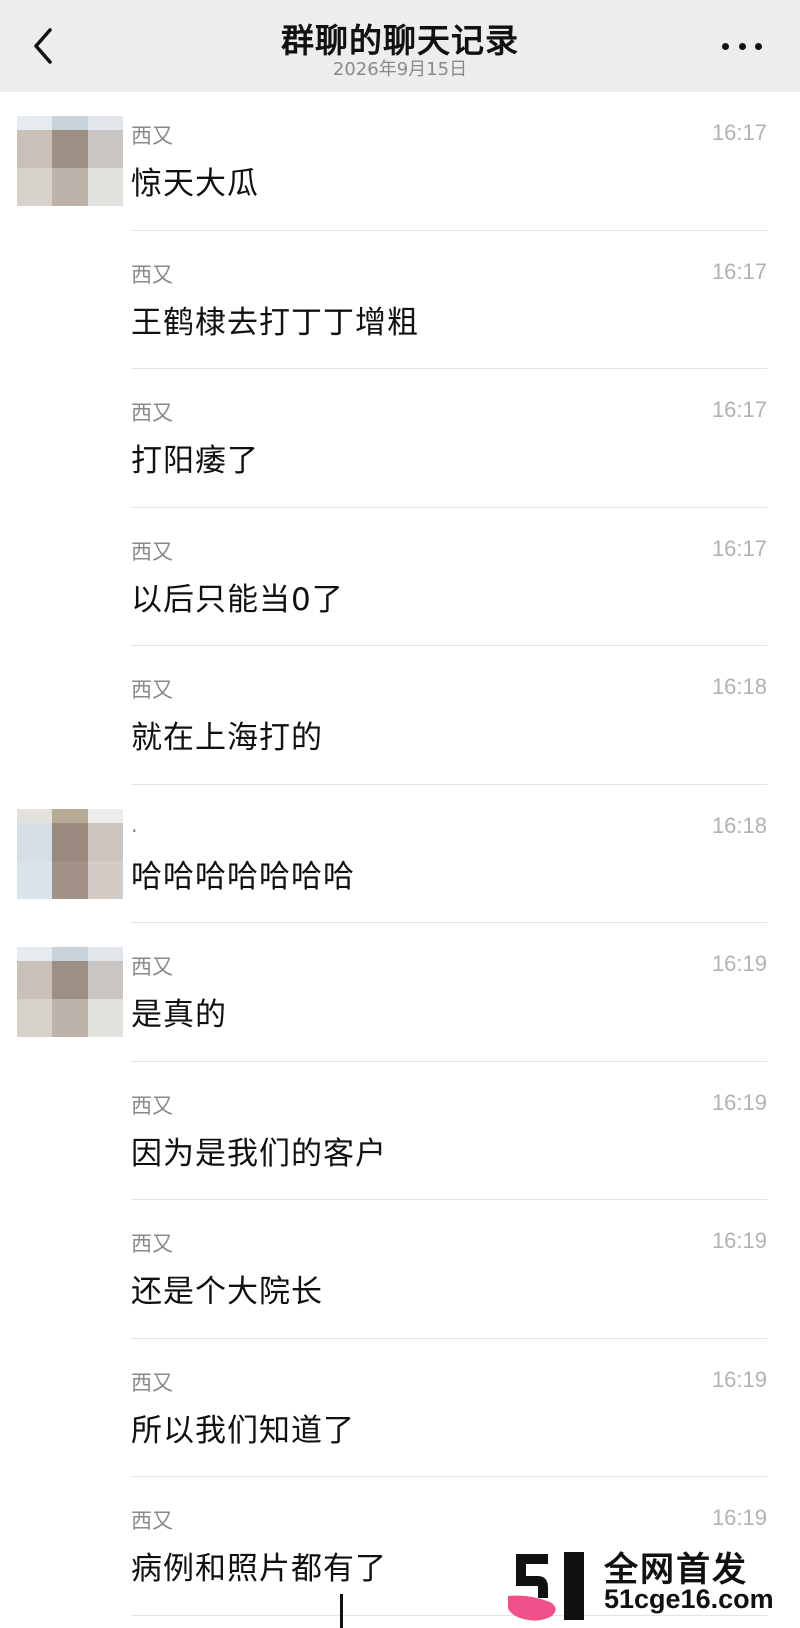  What do you see at coordinates (400, 1131) in the screenshot?
I see `message-item: 西又 16:19 因为是我们的客户` at bounding box center [400, 1131].